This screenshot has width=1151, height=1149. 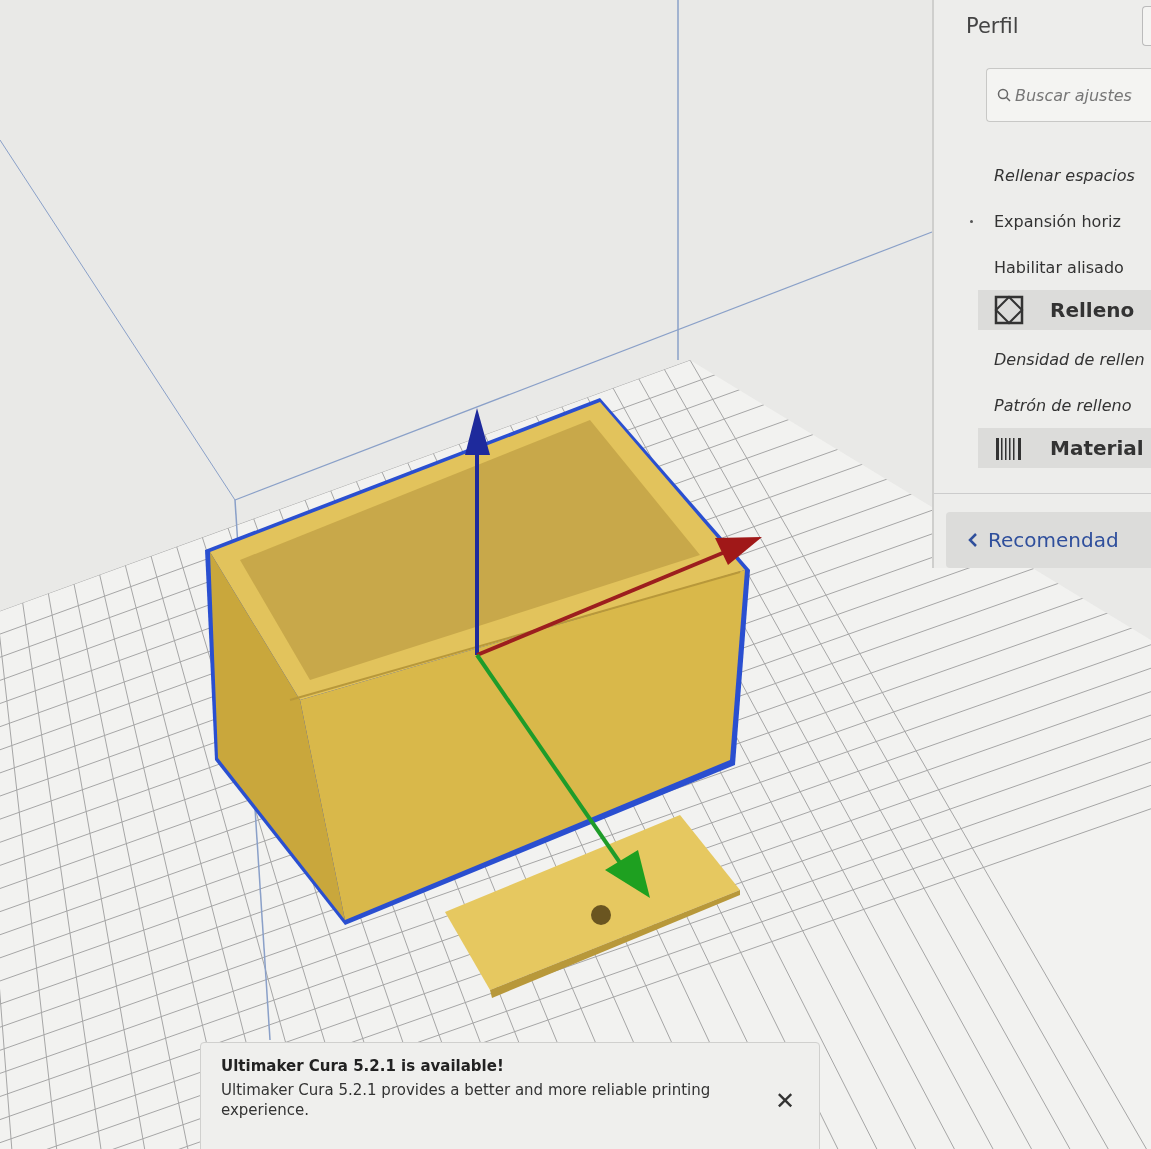 I want to click on category-label: Material, so click(x=1097, y=448).